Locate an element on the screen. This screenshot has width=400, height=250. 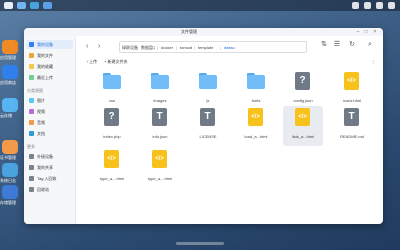
file-name: type_a....html is located at coordinates (159, 178).